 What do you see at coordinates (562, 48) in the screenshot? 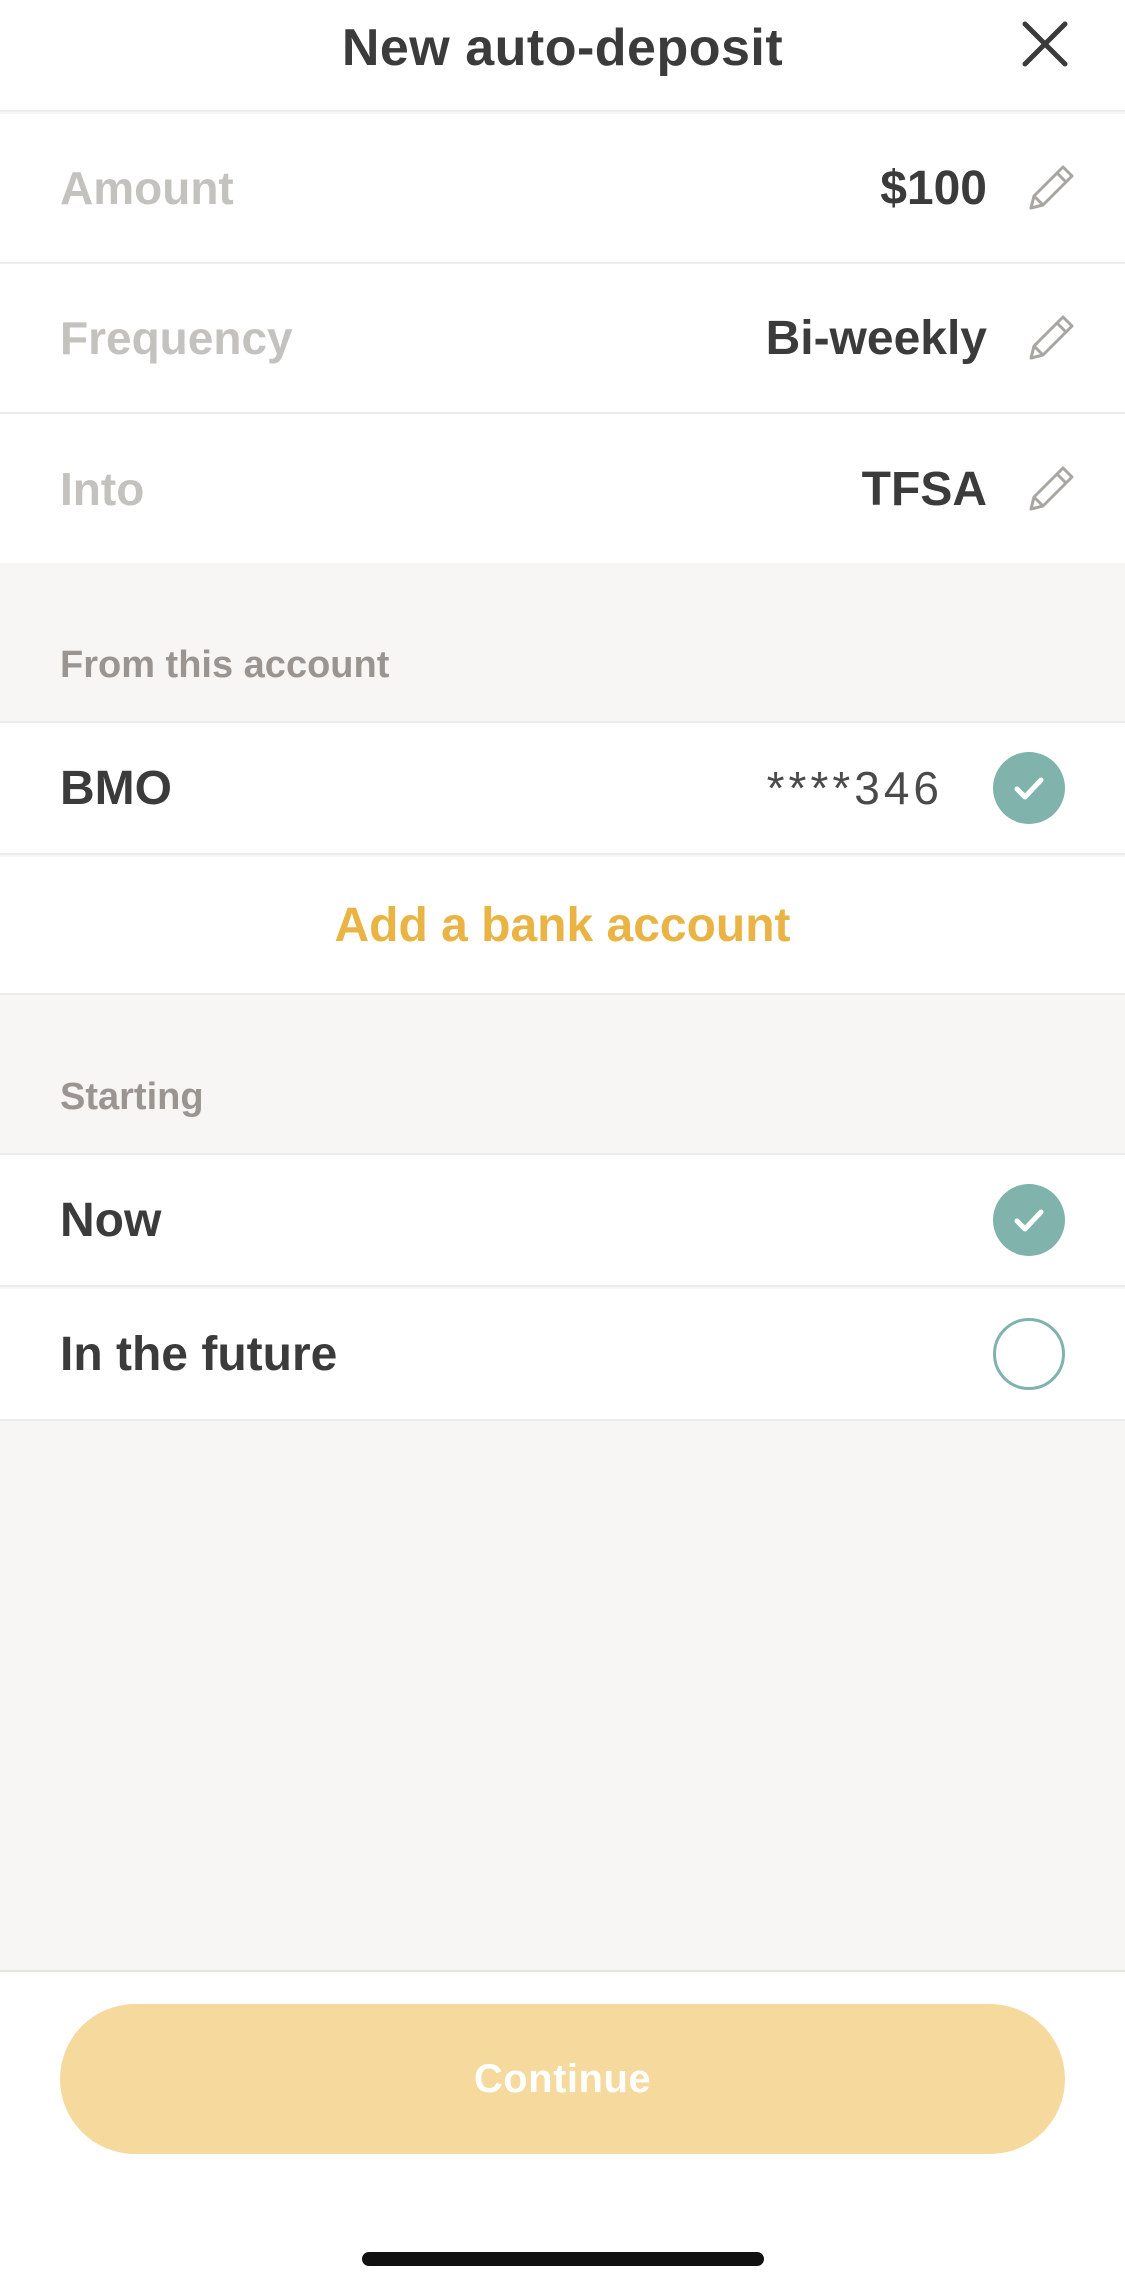
I see `page-title: New auto-deposit` at bounding box center [562, 48].